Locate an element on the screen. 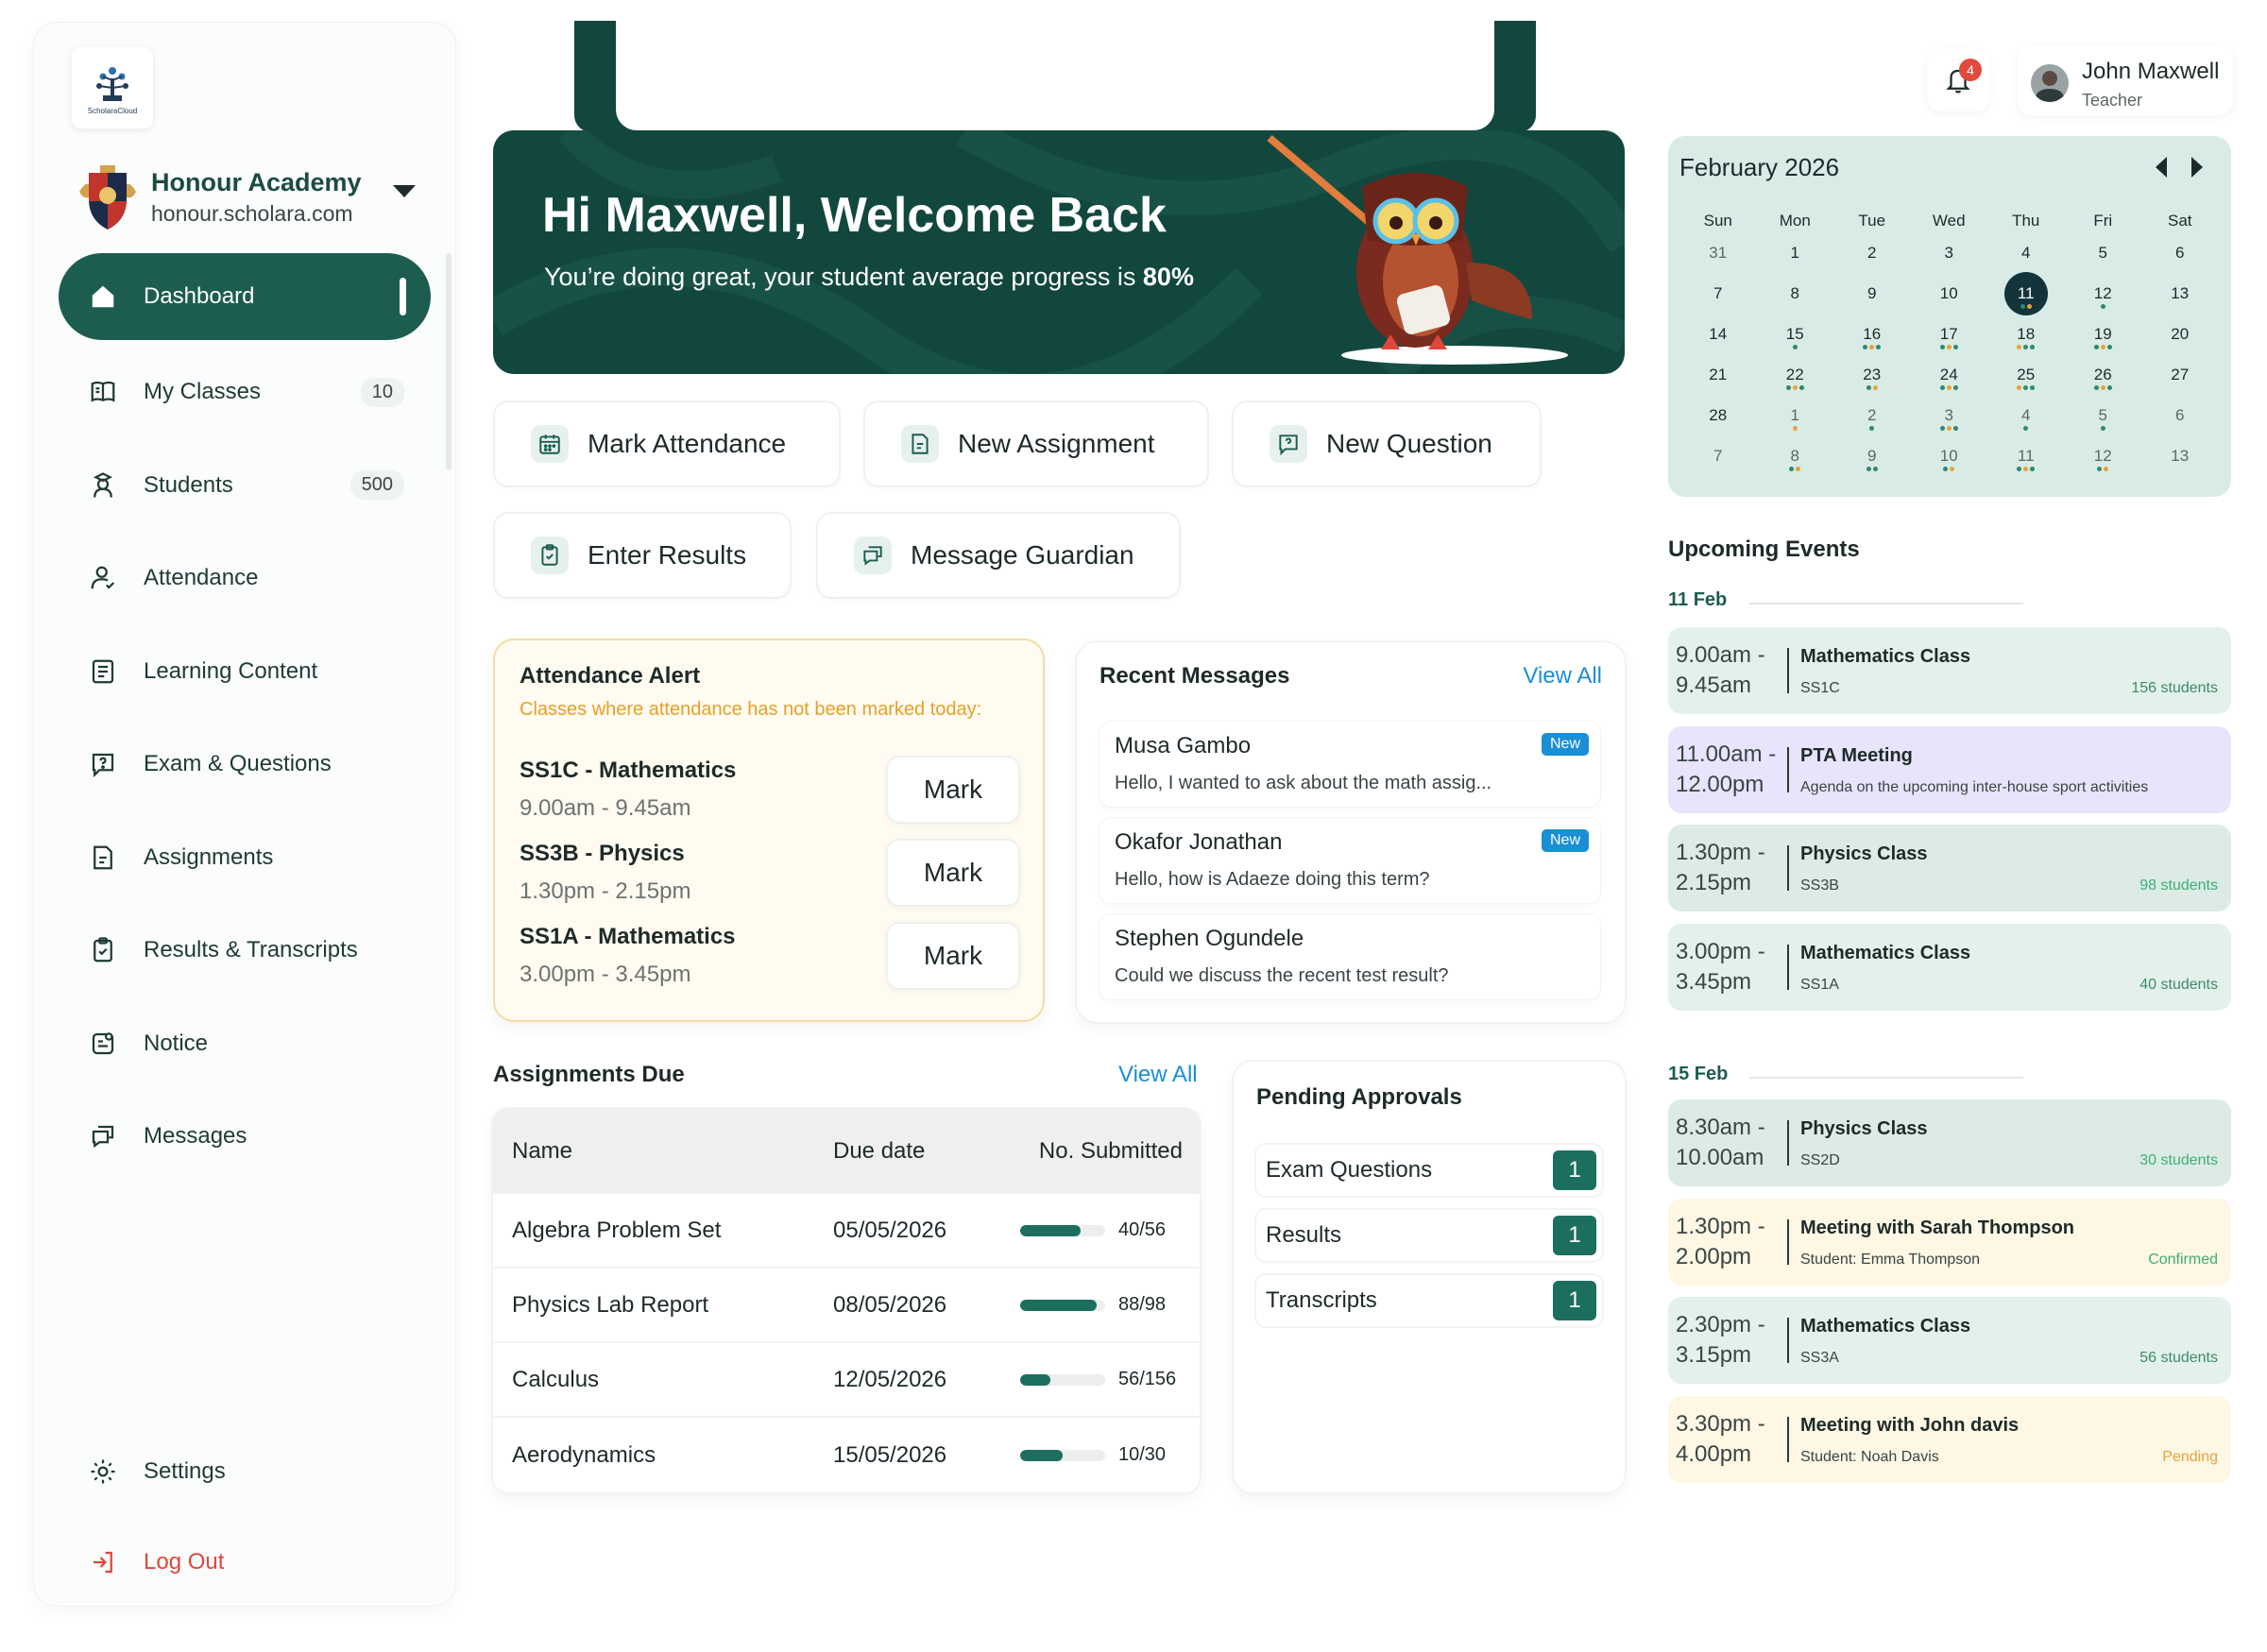 The width and height of the screenshot is (2267, 1652). calendar-day: 26 is located at coordinates (2103, 372).